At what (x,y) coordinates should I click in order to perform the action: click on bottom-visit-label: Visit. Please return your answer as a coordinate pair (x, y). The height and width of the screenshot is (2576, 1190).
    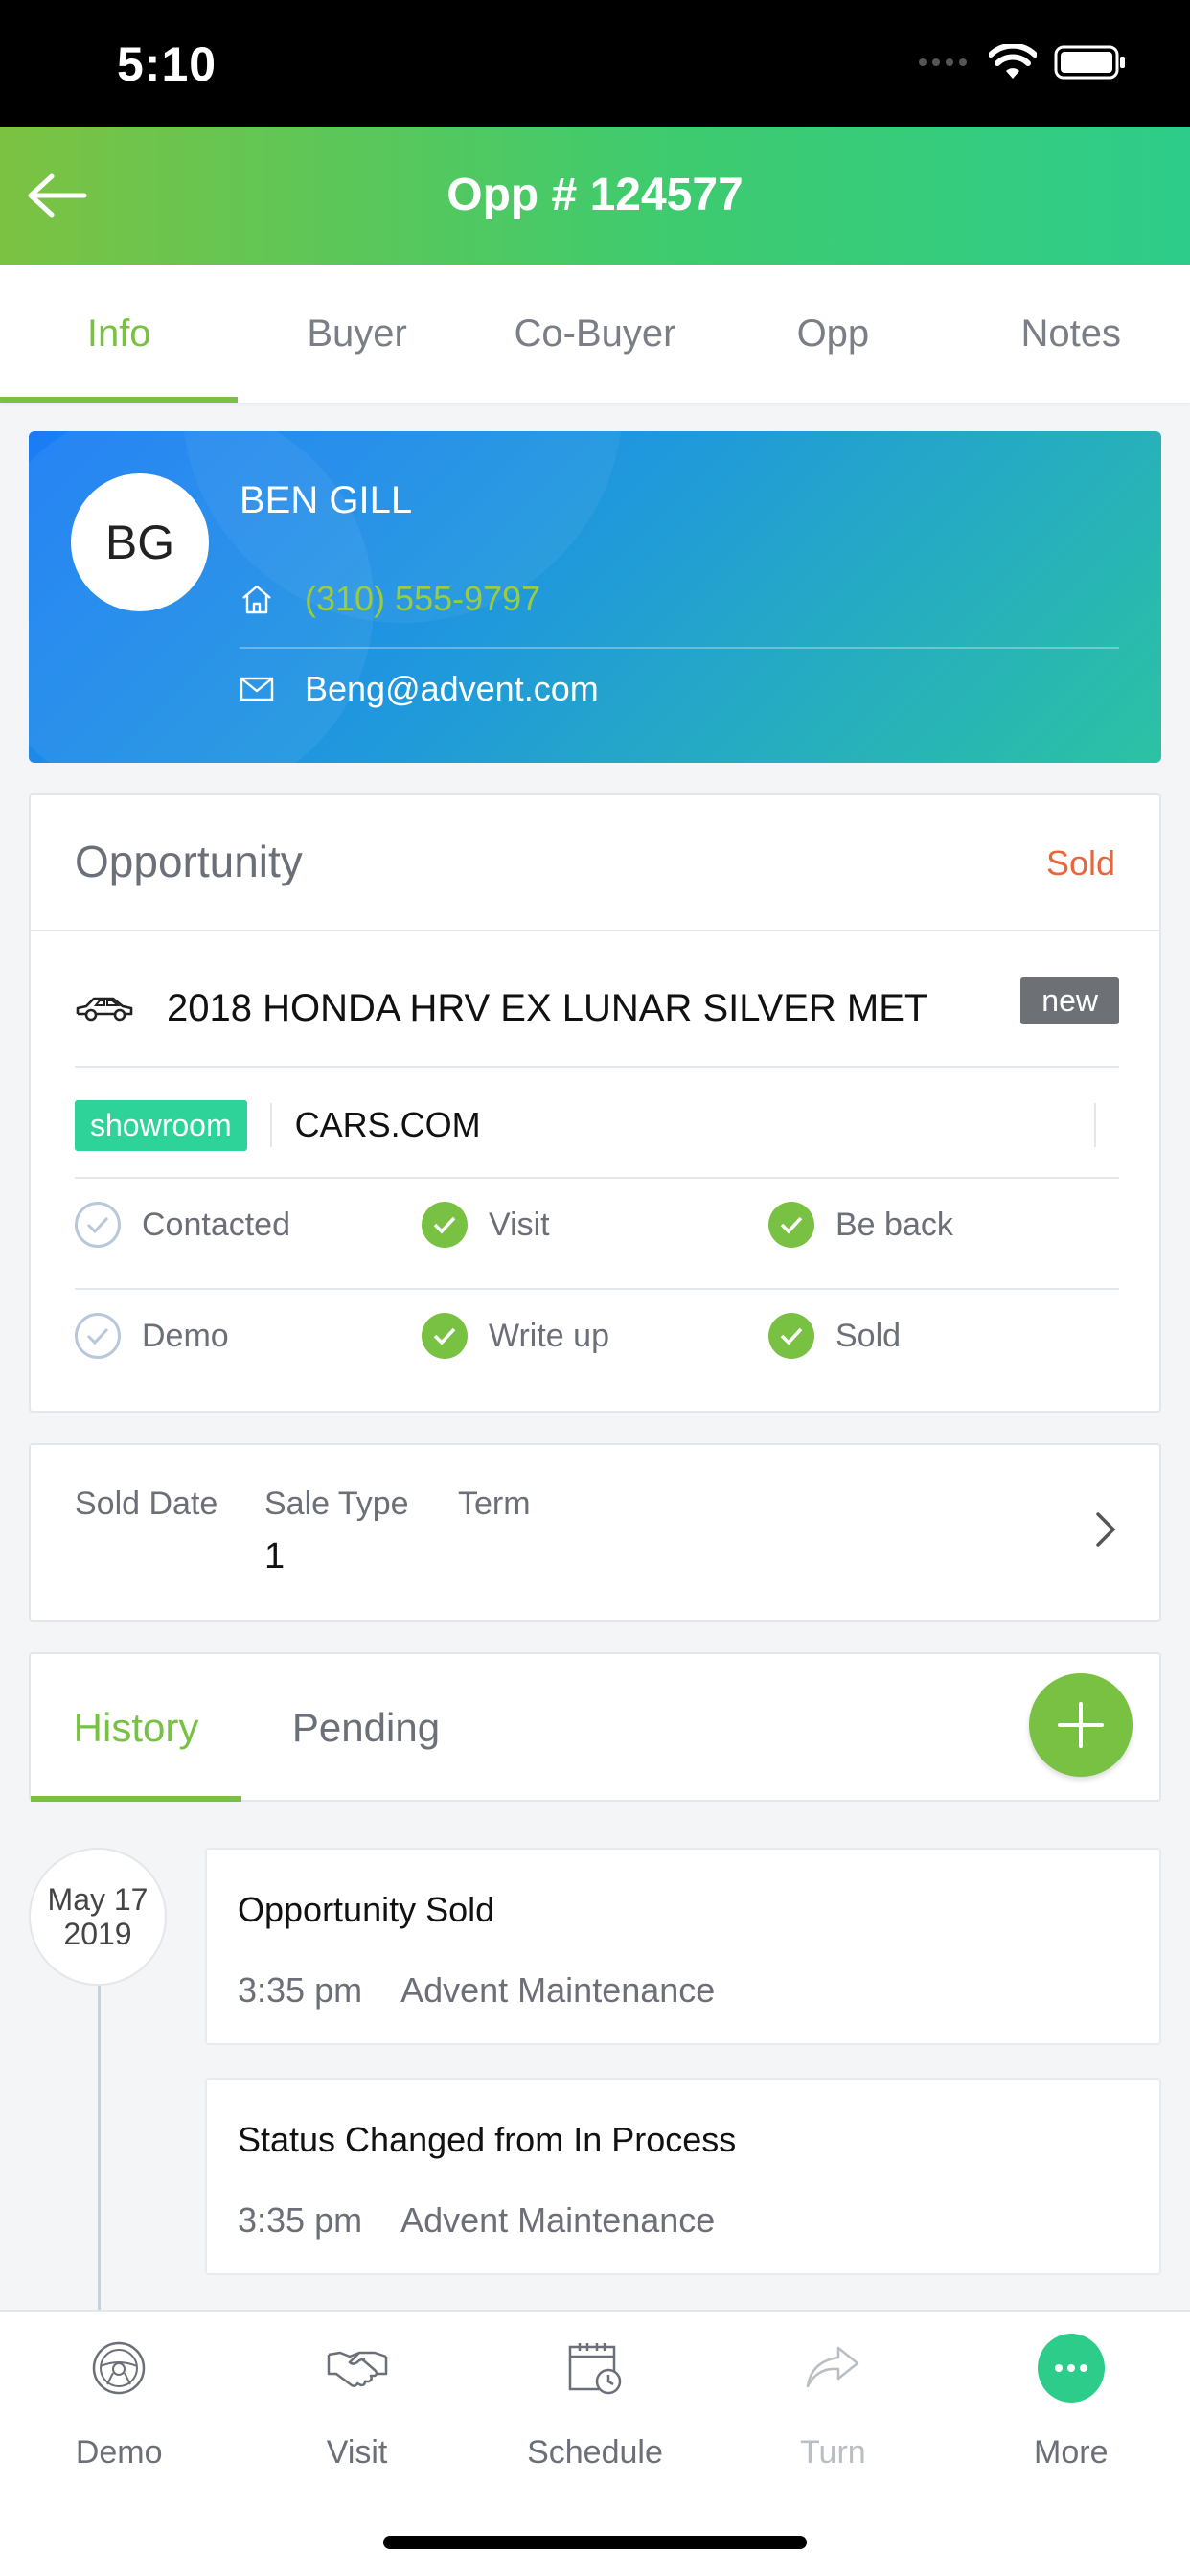
    Looking at the image, I should click on (357, 2452).